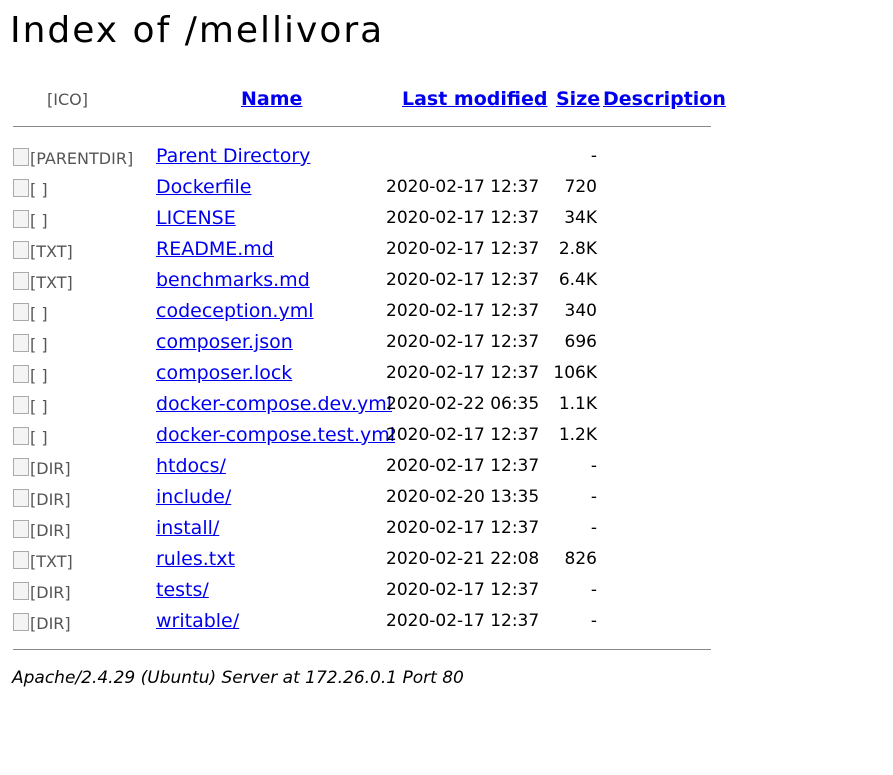 The height and width of the screenshot is (775, 893). What do you see at coordinates (360, 158) in the screenshot?
I see `table-row: [PARENTDIR] Parent Directory -` at bounding box center [360, 158].